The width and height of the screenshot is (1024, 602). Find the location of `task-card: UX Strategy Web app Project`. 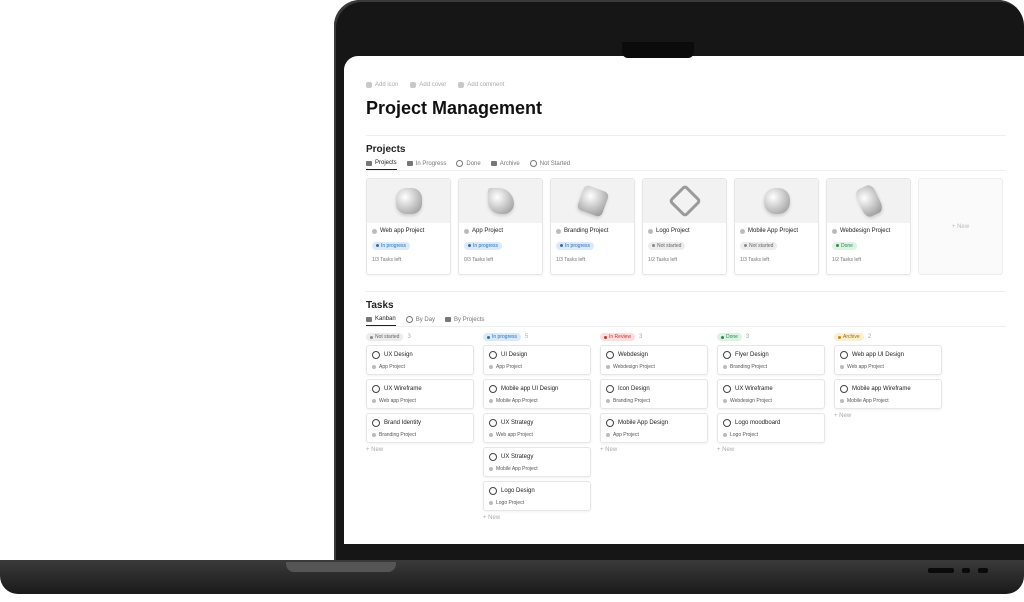

task-card: UX Strategy Web app Project is located at coordinates (537, 428).